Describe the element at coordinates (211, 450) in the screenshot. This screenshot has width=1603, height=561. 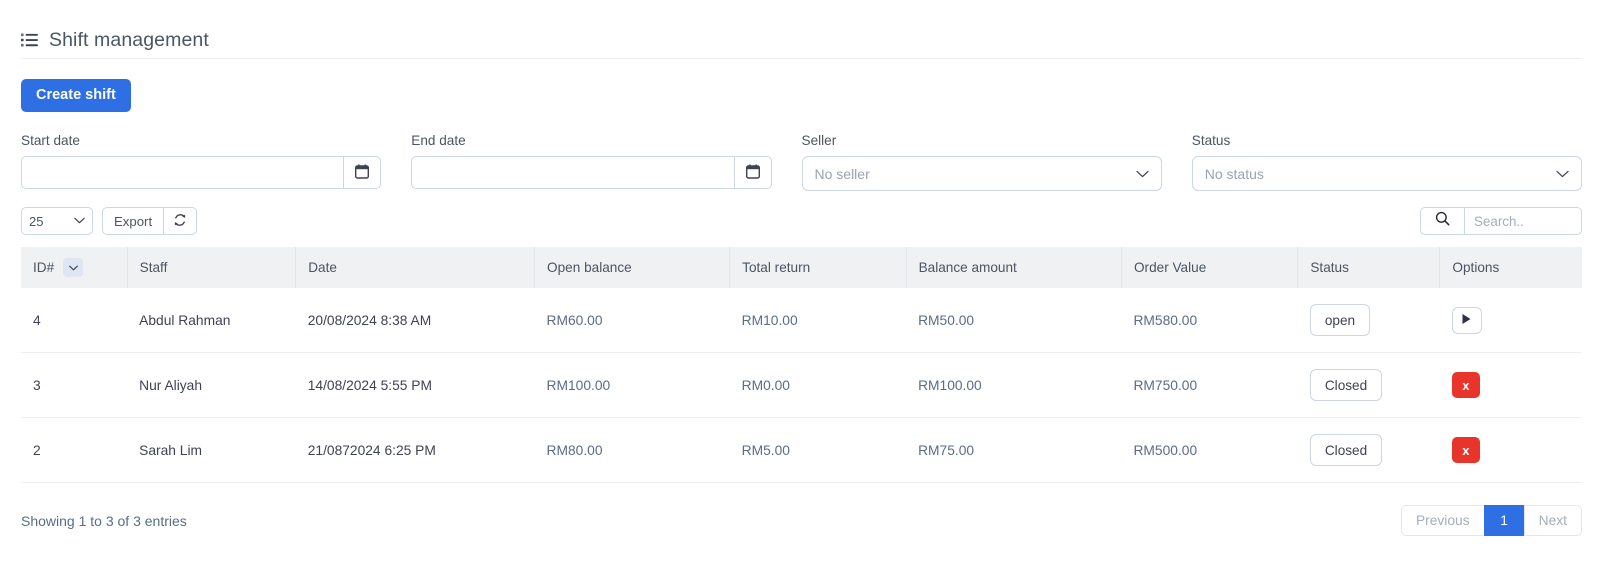
I see `cell-staff: Sarah Lim` at that location.